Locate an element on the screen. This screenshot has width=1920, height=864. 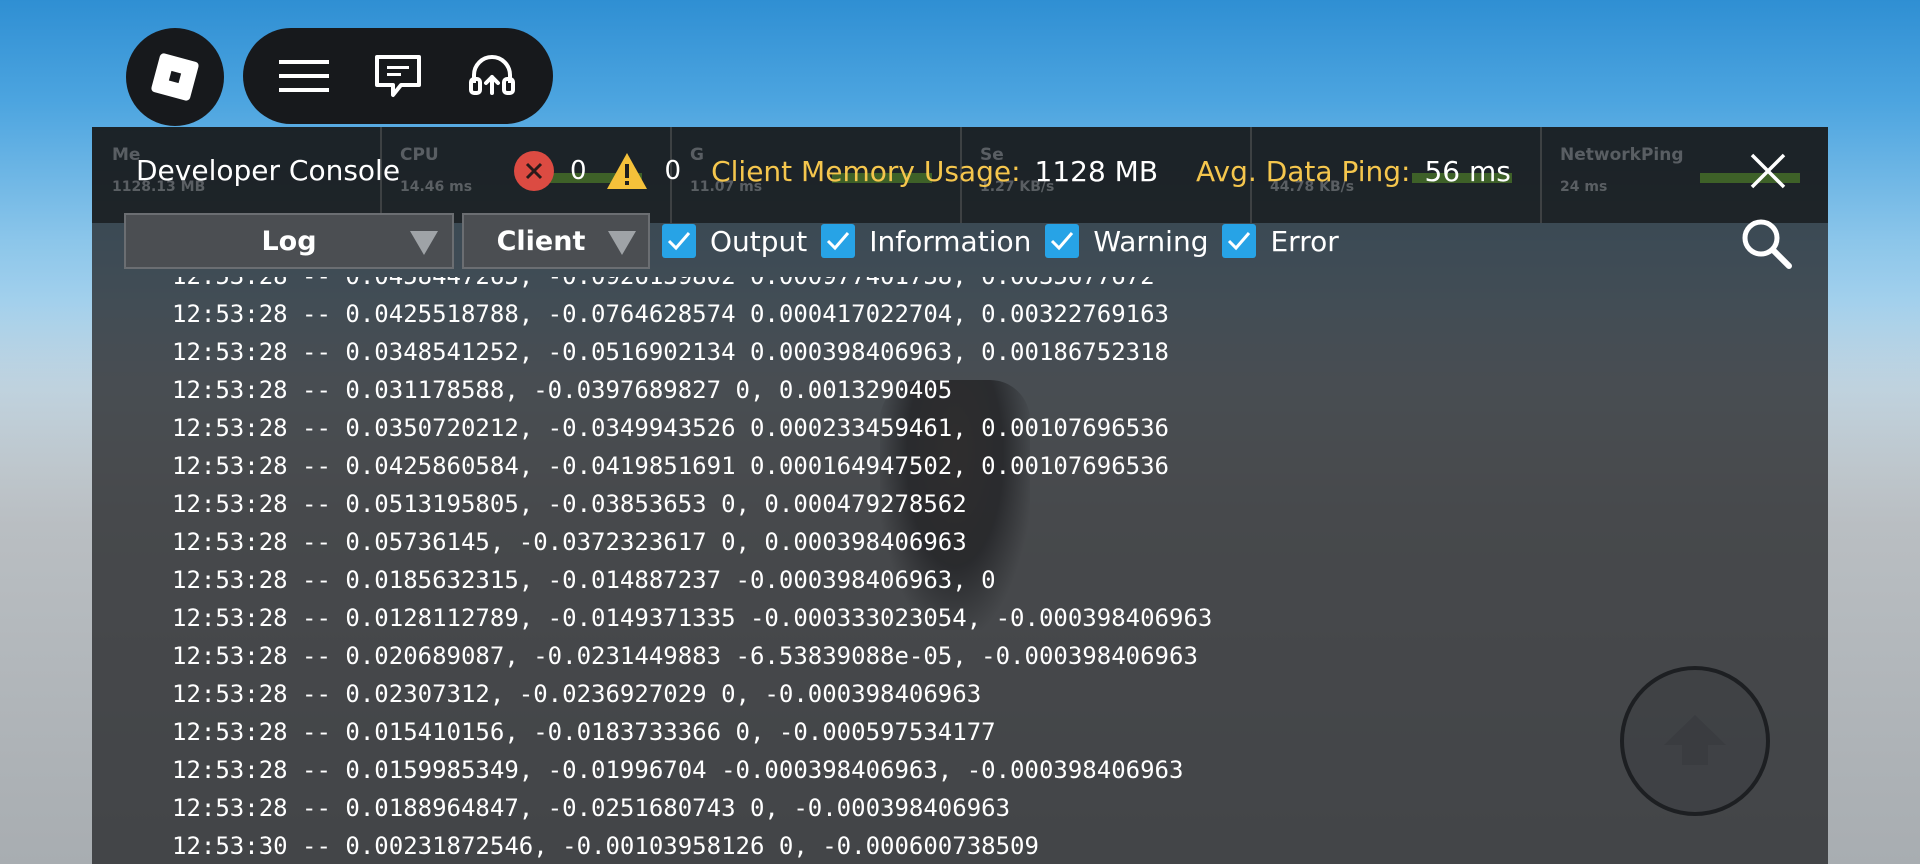
arrow-up-icon is located at coordinates (1695, 740).